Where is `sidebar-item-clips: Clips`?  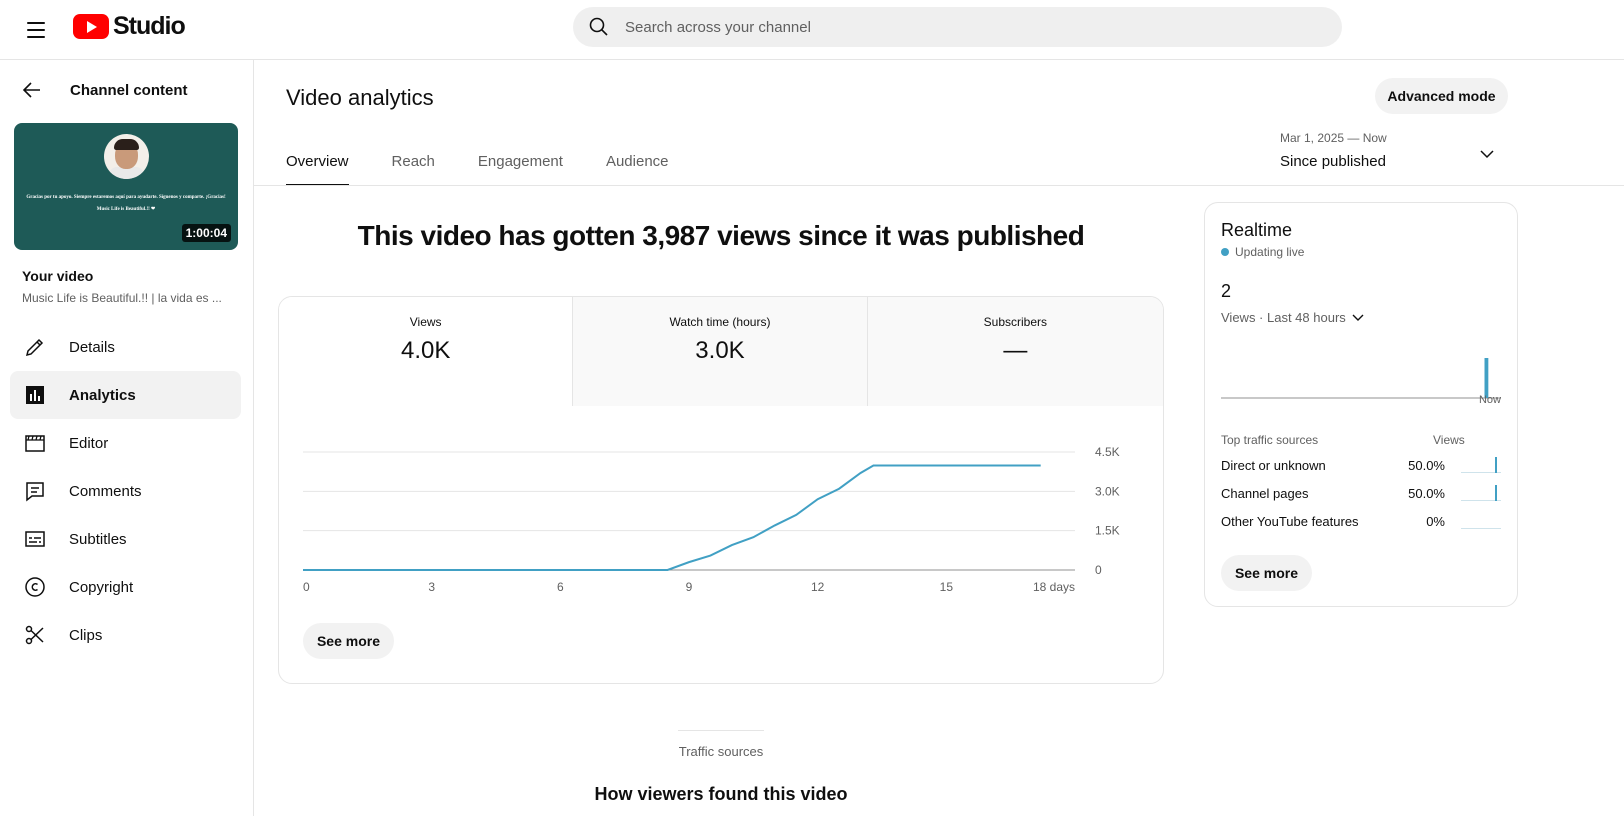 sidebar-item-clips: Clips is located at coordinates (125, 635).